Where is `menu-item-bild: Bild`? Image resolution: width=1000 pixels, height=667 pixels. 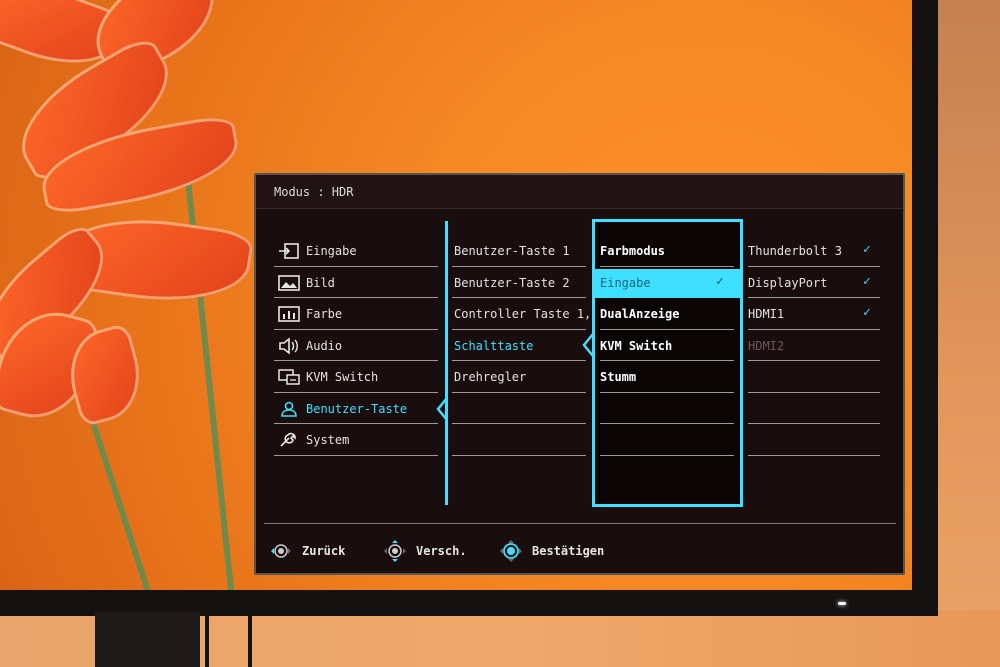
menu-item-bild: Bild is located at coordinates (306, 283).